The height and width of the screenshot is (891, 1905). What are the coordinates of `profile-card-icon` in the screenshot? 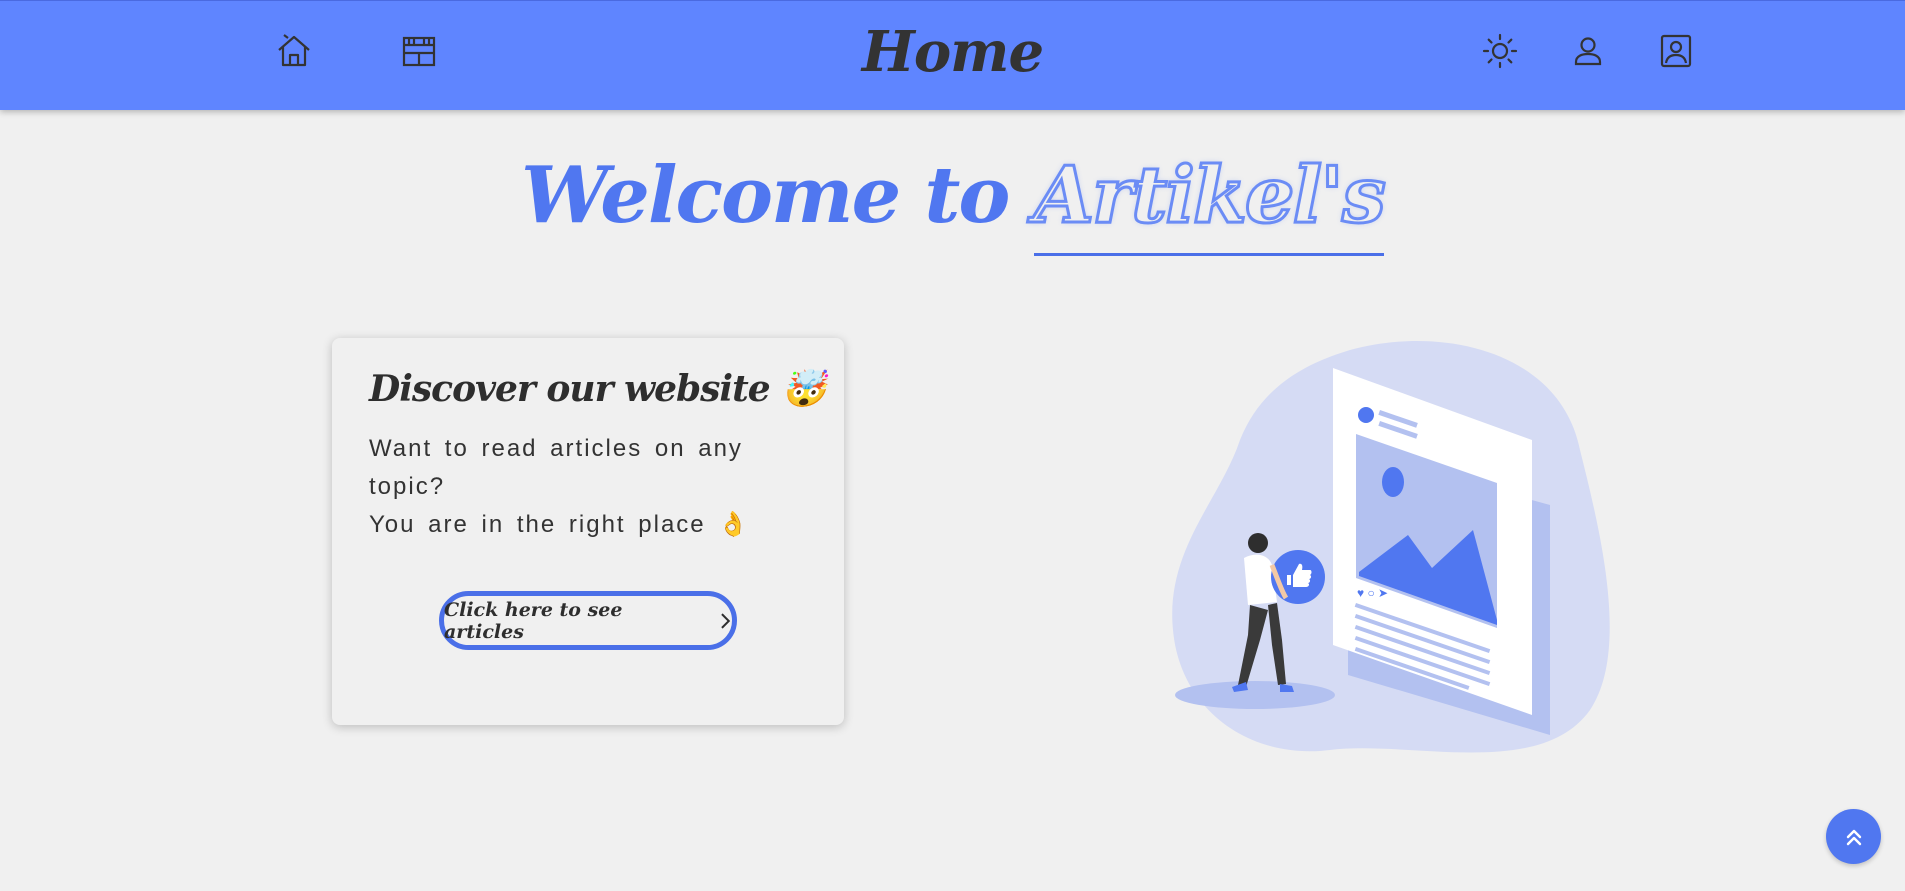 It's located at (1676, 51).